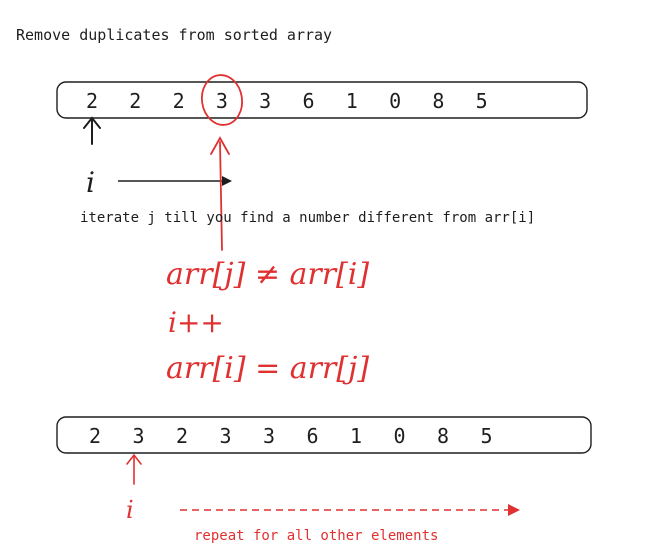 This screenshot has height=558, width=648. I want to click on j-pointer-arrow, so click(220, 193).